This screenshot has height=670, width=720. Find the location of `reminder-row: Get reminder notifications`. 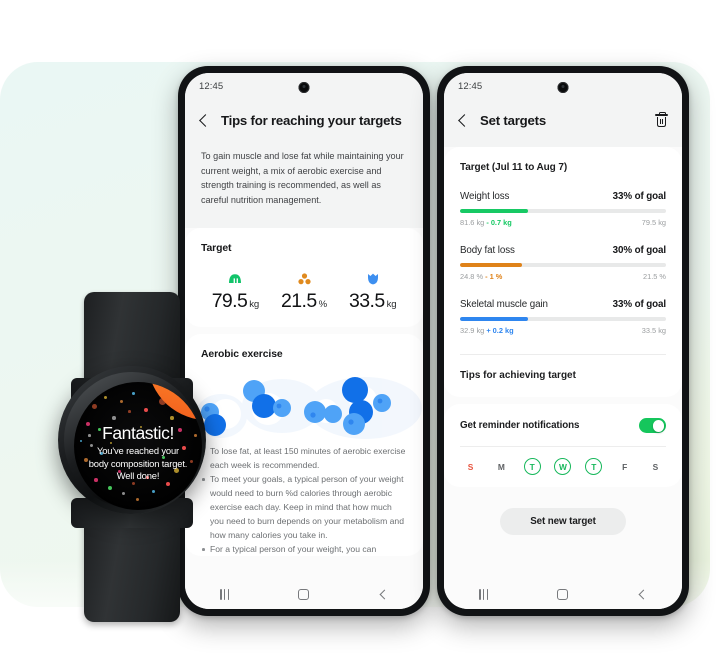

reminder-row: Get reminder notifications is located at coordinates (563, 425).